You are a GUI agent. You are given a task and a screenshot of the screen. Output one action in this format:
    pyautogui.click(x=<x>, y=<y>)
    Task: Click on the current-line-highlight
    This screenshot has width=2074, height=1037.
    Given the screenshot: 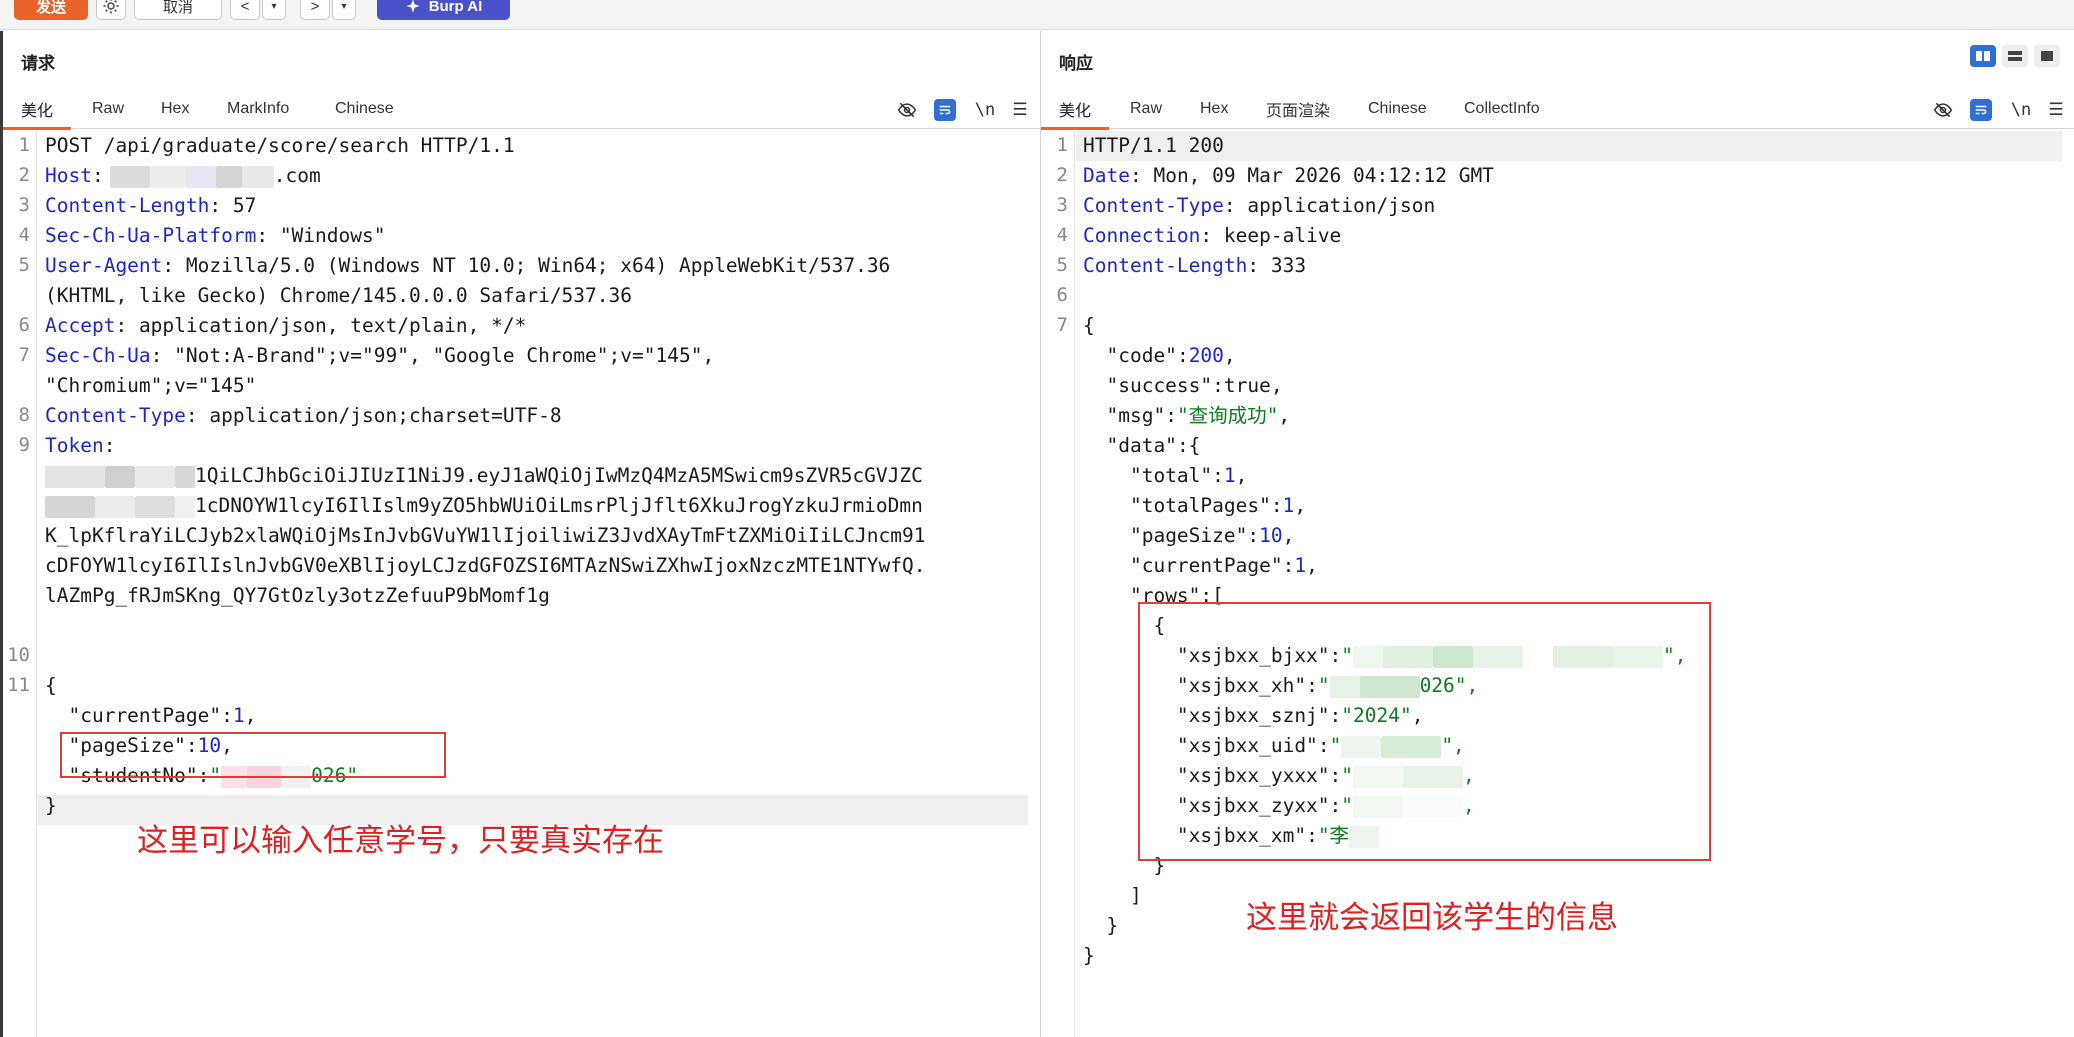 What is the action you would take?
    pyautogui.click(x=1569, y=146)
    